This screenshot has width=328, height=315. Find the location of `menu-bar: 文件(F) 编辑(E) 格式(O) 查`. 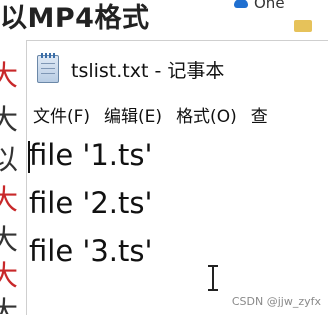

menu-bar: 文件(F) 编辑(E) 格式(O) 查 is located at coordinates (177, 114).